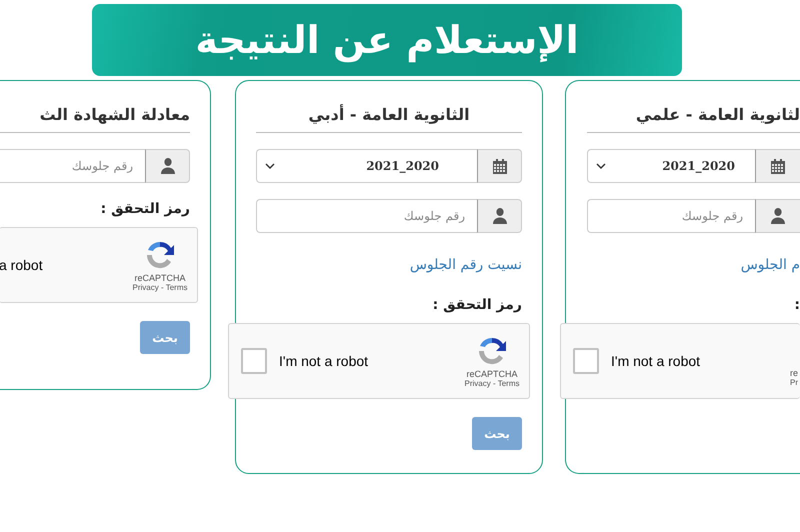 The width and height of the screenshot is (800, 532). Describe the element at coordinates (693, 119) in the screenshot. I see `card-title: لثانوية العامة - علمي` at that location.